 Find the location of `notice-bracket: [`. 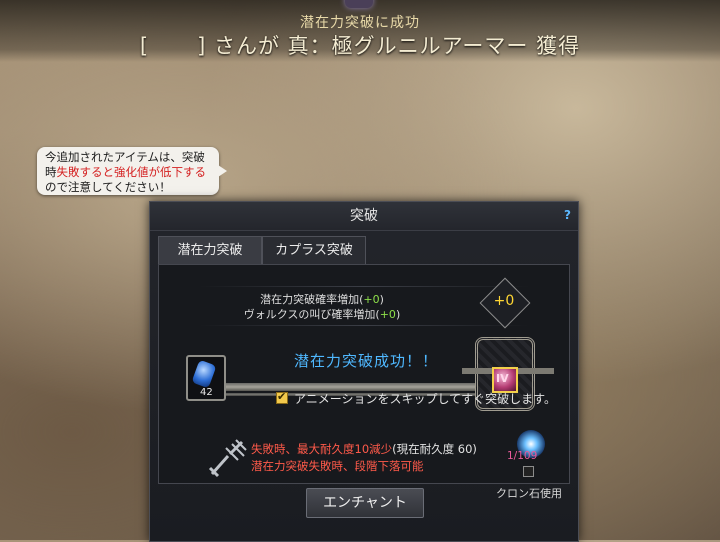

notice-bracket: [ is located at coordinates (144, 46).